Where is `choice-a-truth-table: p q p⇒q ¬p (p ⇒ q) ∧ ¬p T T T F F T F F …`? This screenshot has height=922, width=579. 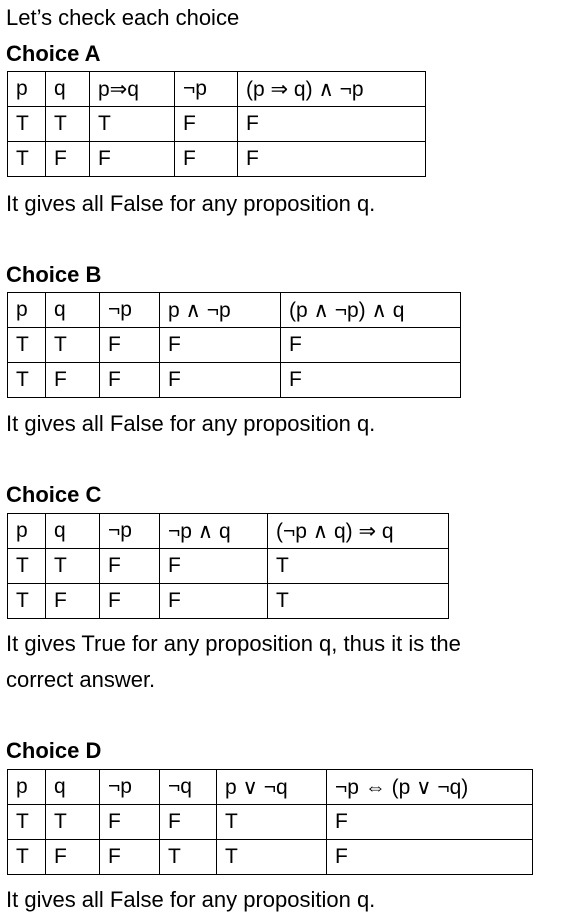
choice-a-truth-table: p q p⇒q ¬p (p ⇒ q) ∧ ¬p T T T F F T F F … is located at coordinates (216, 124).